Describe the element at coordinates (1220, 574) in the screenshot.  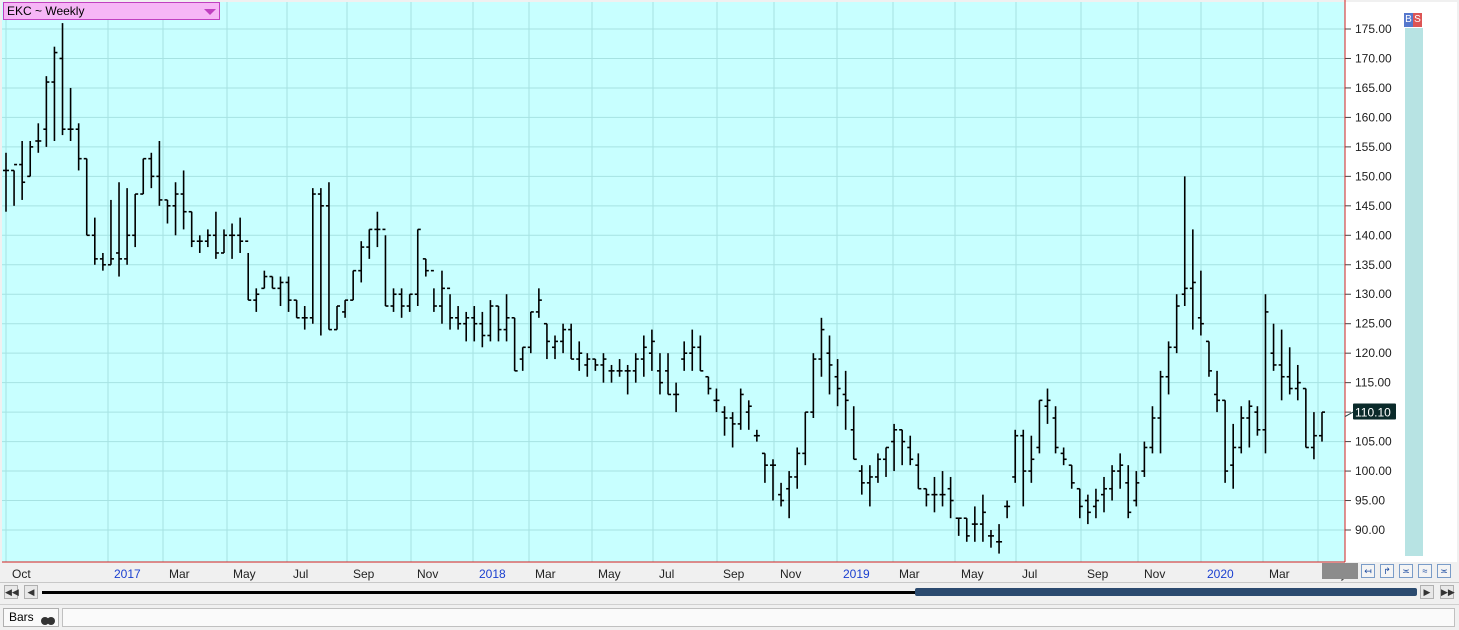
I see `x-tick-label: 2020` at that location.